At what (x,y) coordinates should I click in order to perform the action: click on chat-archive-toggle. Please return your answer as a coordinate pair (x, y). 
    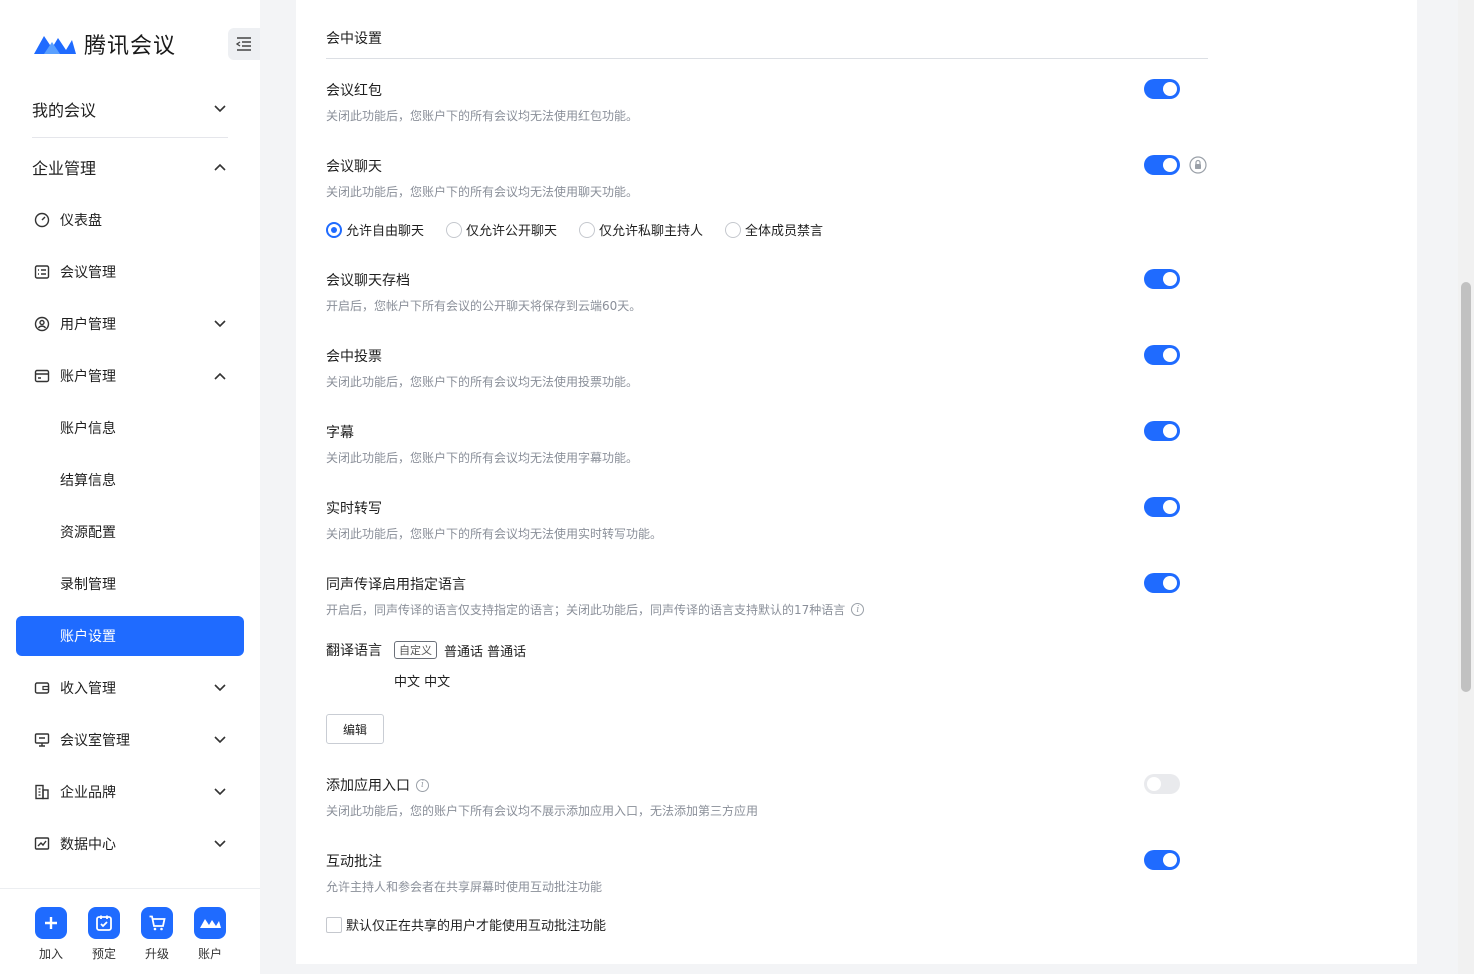
    Looking at the image, I should click on (1162, 279).